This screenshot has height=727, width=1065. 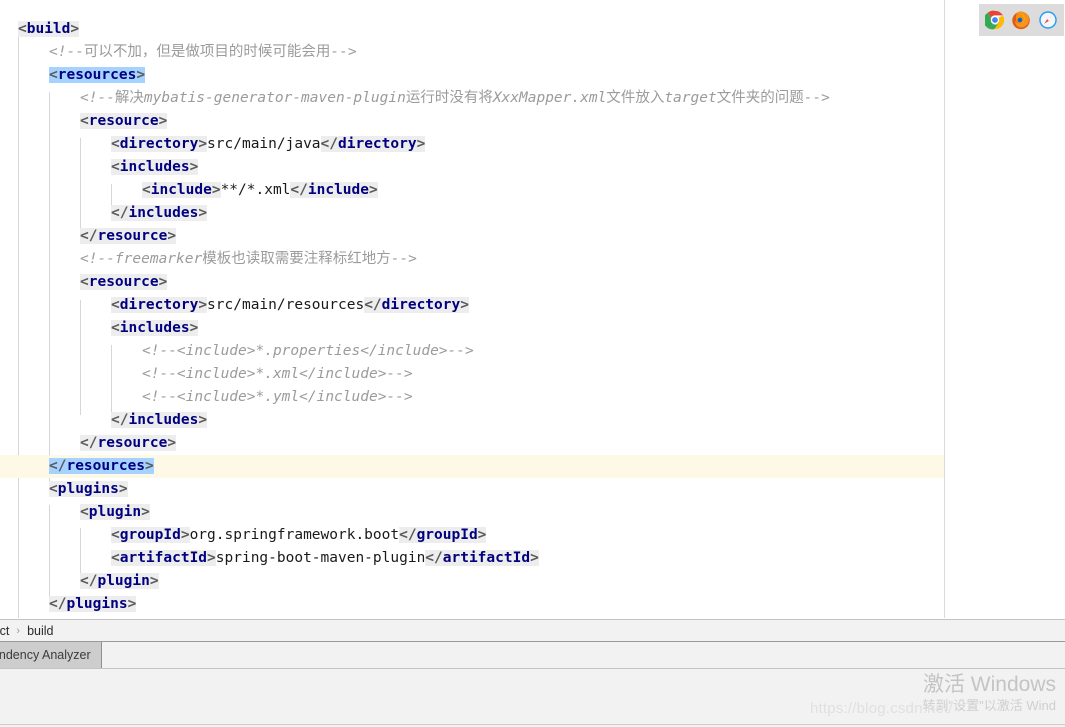 I want to click on breadcrumb-item-build: build, so click(x=40, y=631).